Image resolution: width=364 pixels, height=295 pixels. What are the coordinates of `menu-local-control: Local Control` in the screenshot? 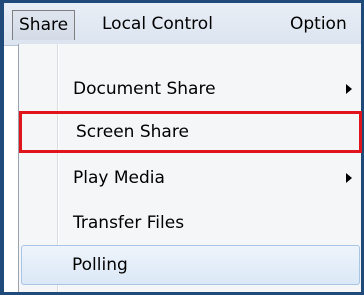 It's located at (157, 24).